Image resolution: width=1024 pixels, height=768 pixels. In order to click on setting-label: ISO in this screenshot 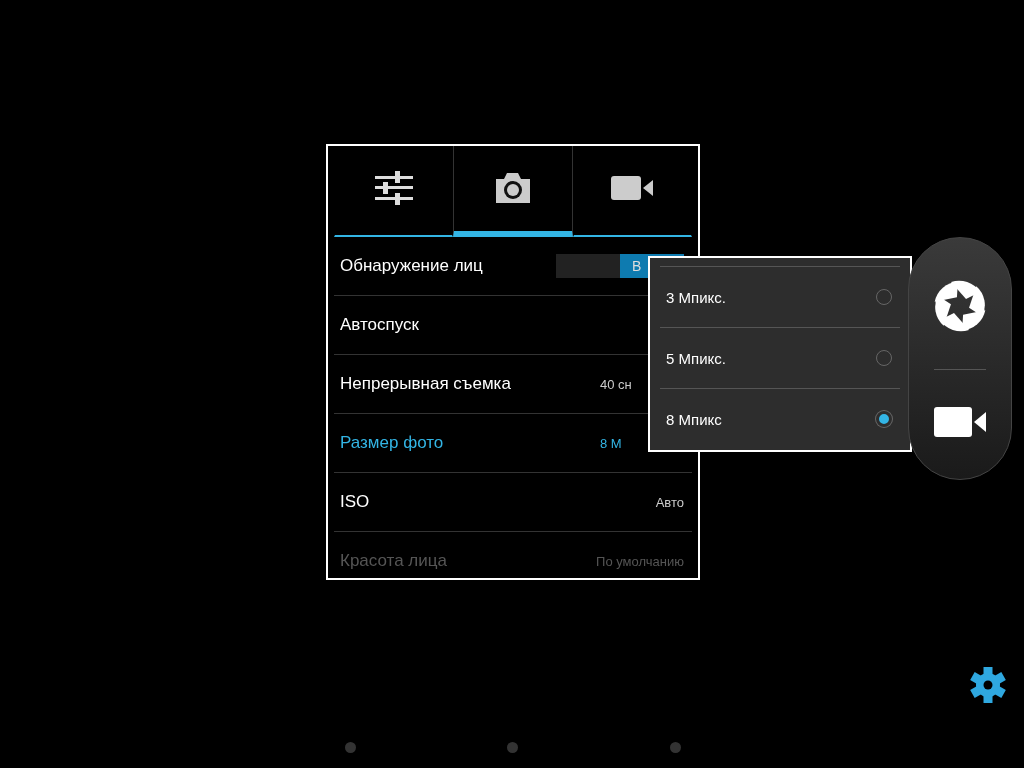, I will do `click(355, 502)`.